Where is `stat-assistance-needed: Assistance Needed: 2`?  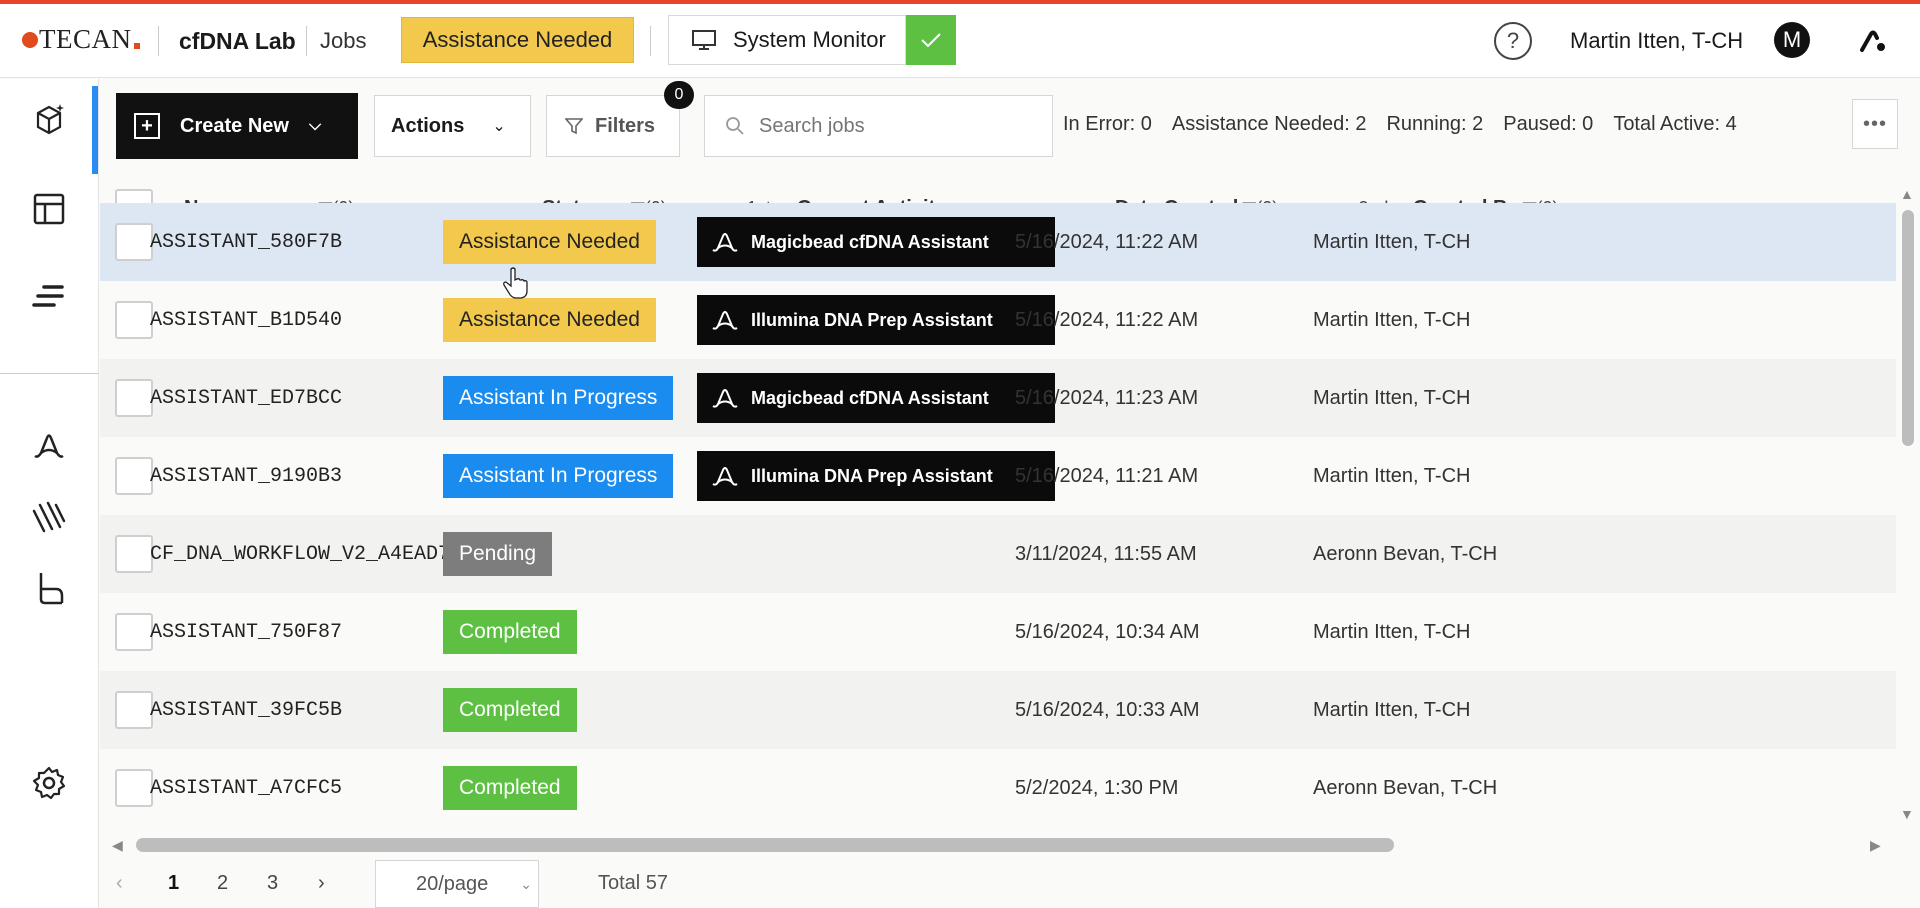
stat-assistance-needed: Assistance Needed: 2 is located at coordinates (1269, 124).